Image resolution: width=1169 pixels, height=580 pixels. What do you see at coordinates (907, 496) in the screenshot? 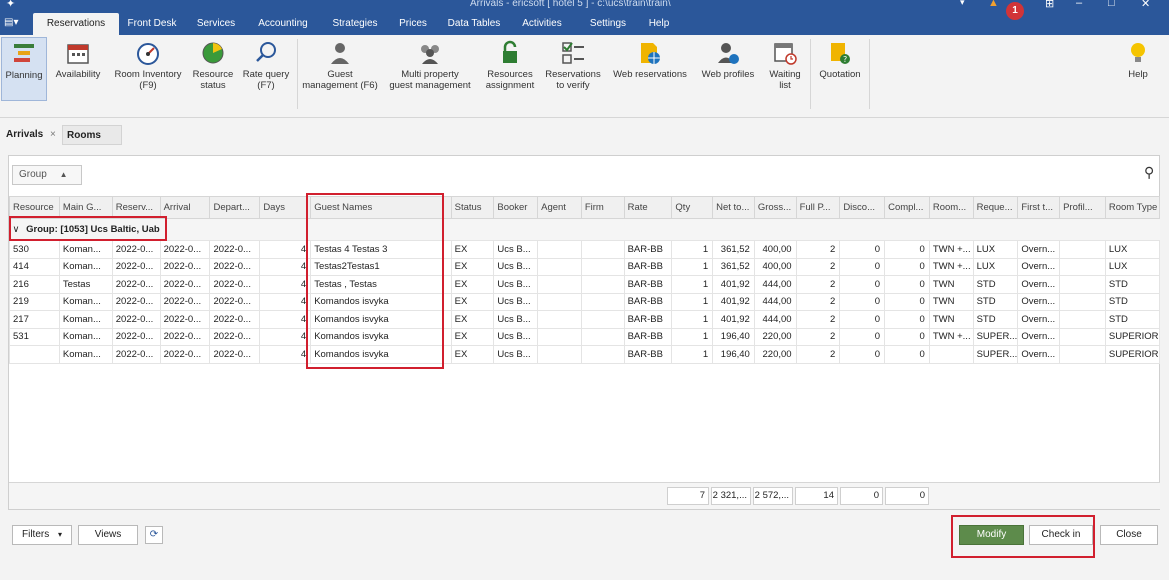
I see `total-complimentary: 0` at bounding box center [907, 496].